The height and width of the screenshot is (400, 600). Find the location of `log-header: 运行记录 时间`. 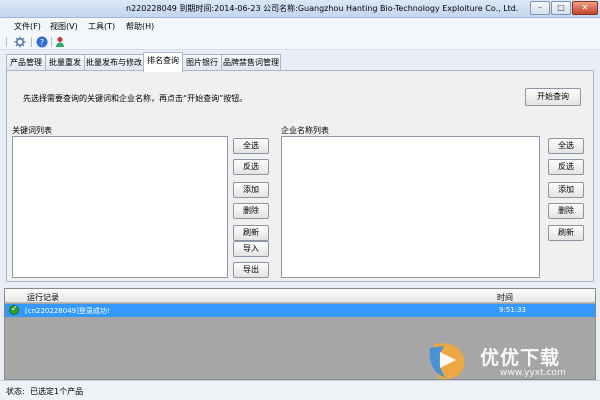

log-header: 运行记录 时间 is located at coordinates (300, 296).